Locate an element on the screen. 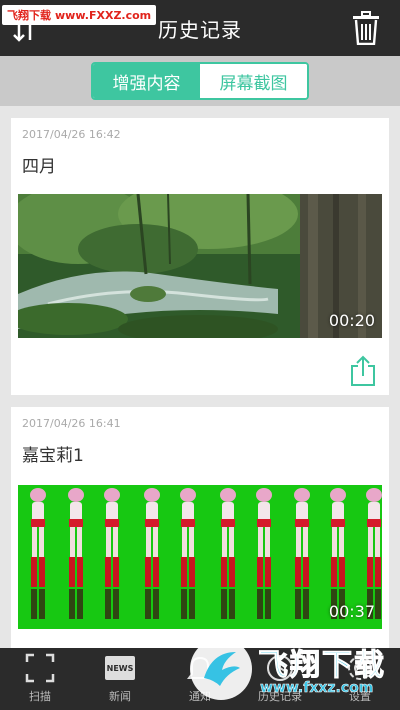  tab-scan: 扫描 is located at coordinates (40, 679).